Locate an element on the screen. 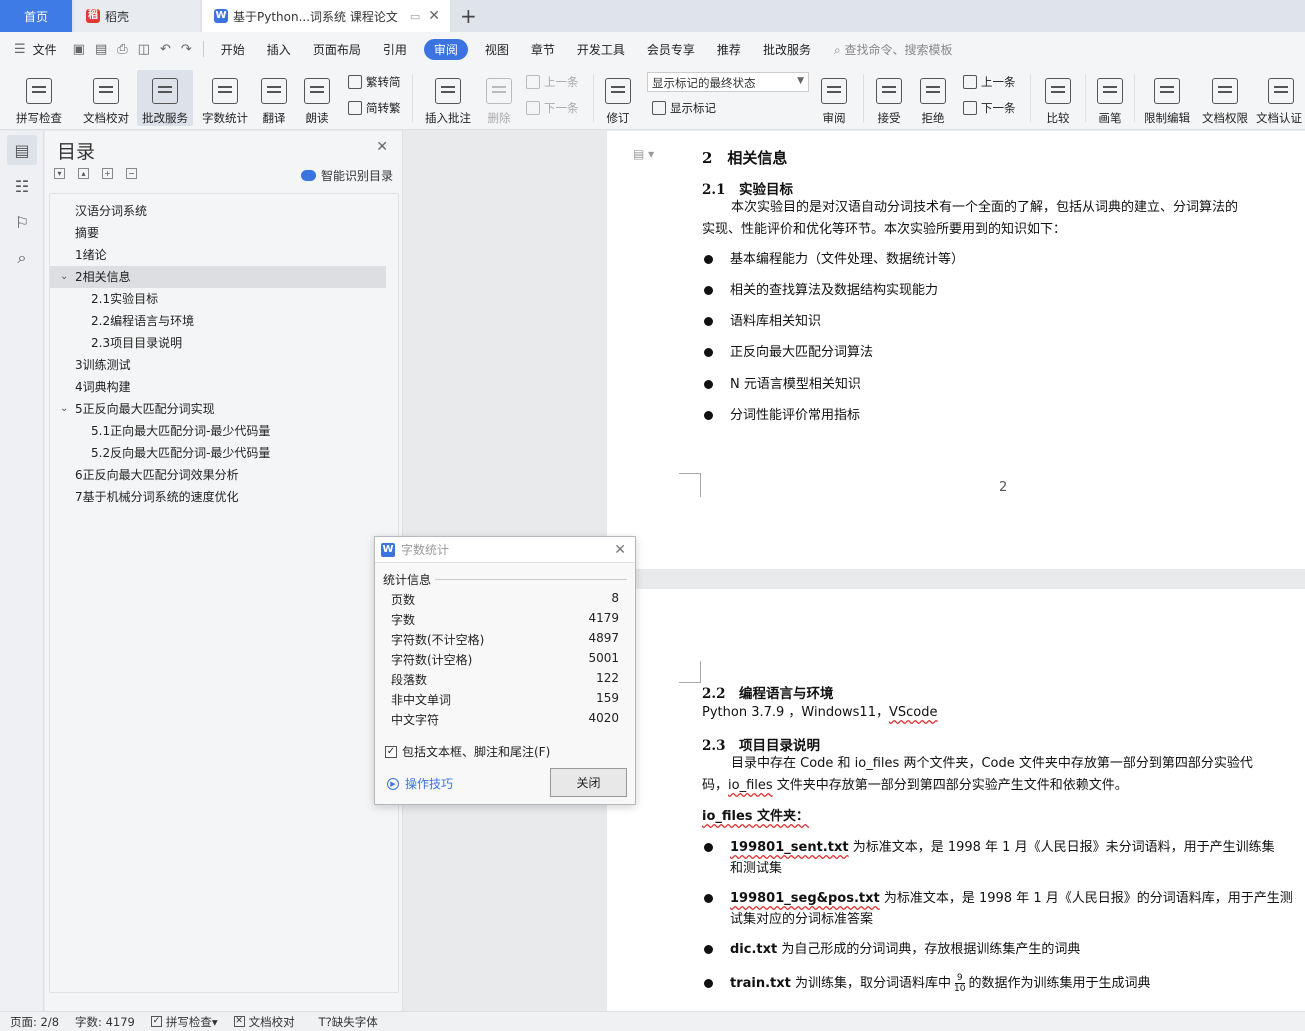 The image size is (1305, 1031). menu-section: 章节 is located at coordinates (543, 49).